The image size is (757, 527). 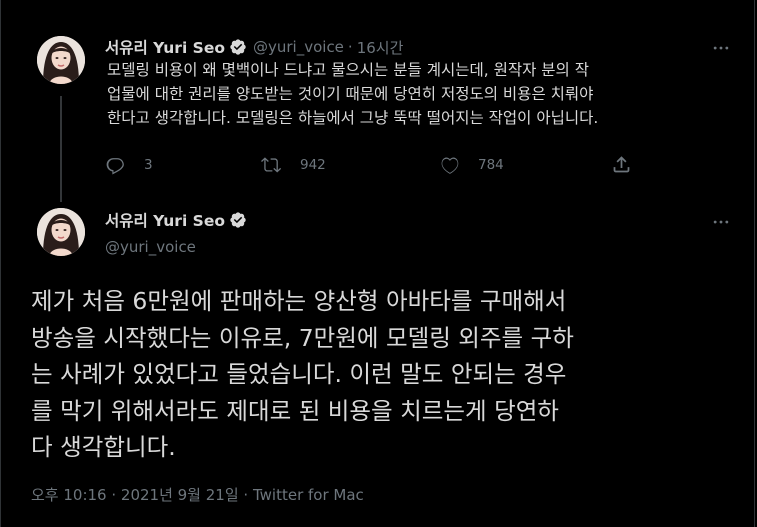 I want to click on main-display-name: 서유리 Yuri Seo, so click(x=165, y=220).